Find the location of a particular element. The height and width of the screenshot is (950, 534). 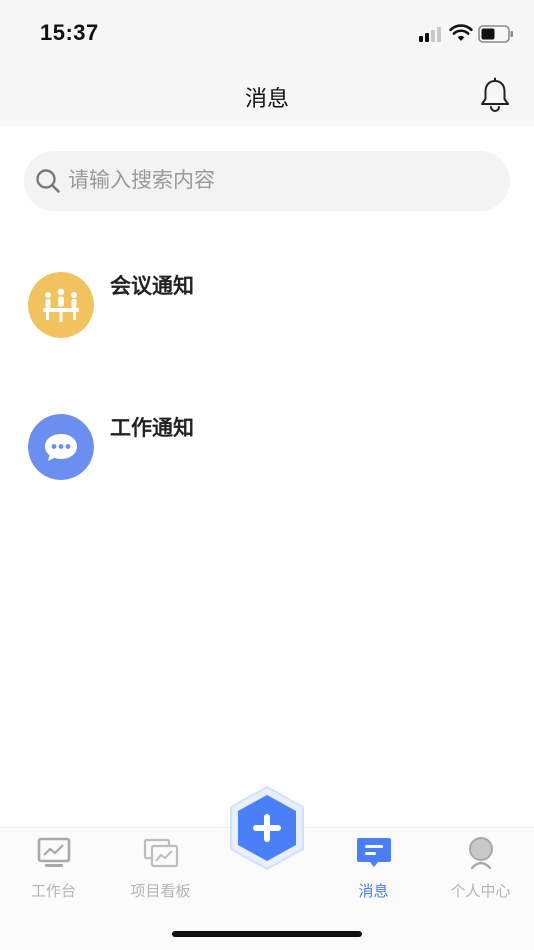

search-input is located at coordinates (278, 181).